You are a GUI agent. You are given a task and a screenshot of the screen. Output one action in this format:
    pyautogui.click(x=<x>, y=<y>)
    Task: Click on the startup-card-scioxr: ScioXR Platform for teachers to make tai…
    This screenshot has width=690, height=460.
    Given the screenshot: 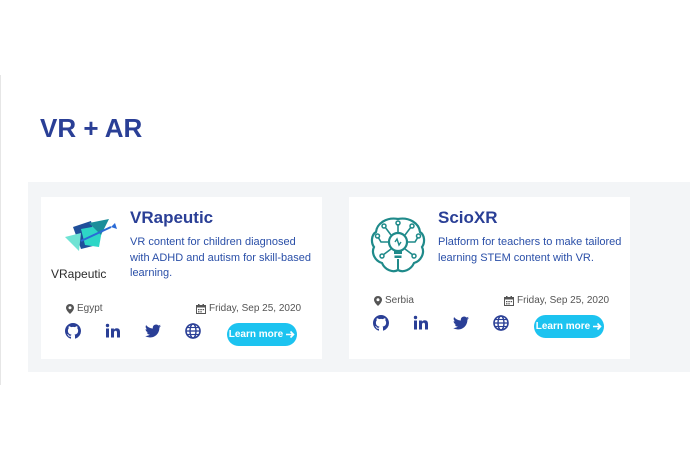 What is the action you would take?
    pyautogui.click(x=489, y=278)
    